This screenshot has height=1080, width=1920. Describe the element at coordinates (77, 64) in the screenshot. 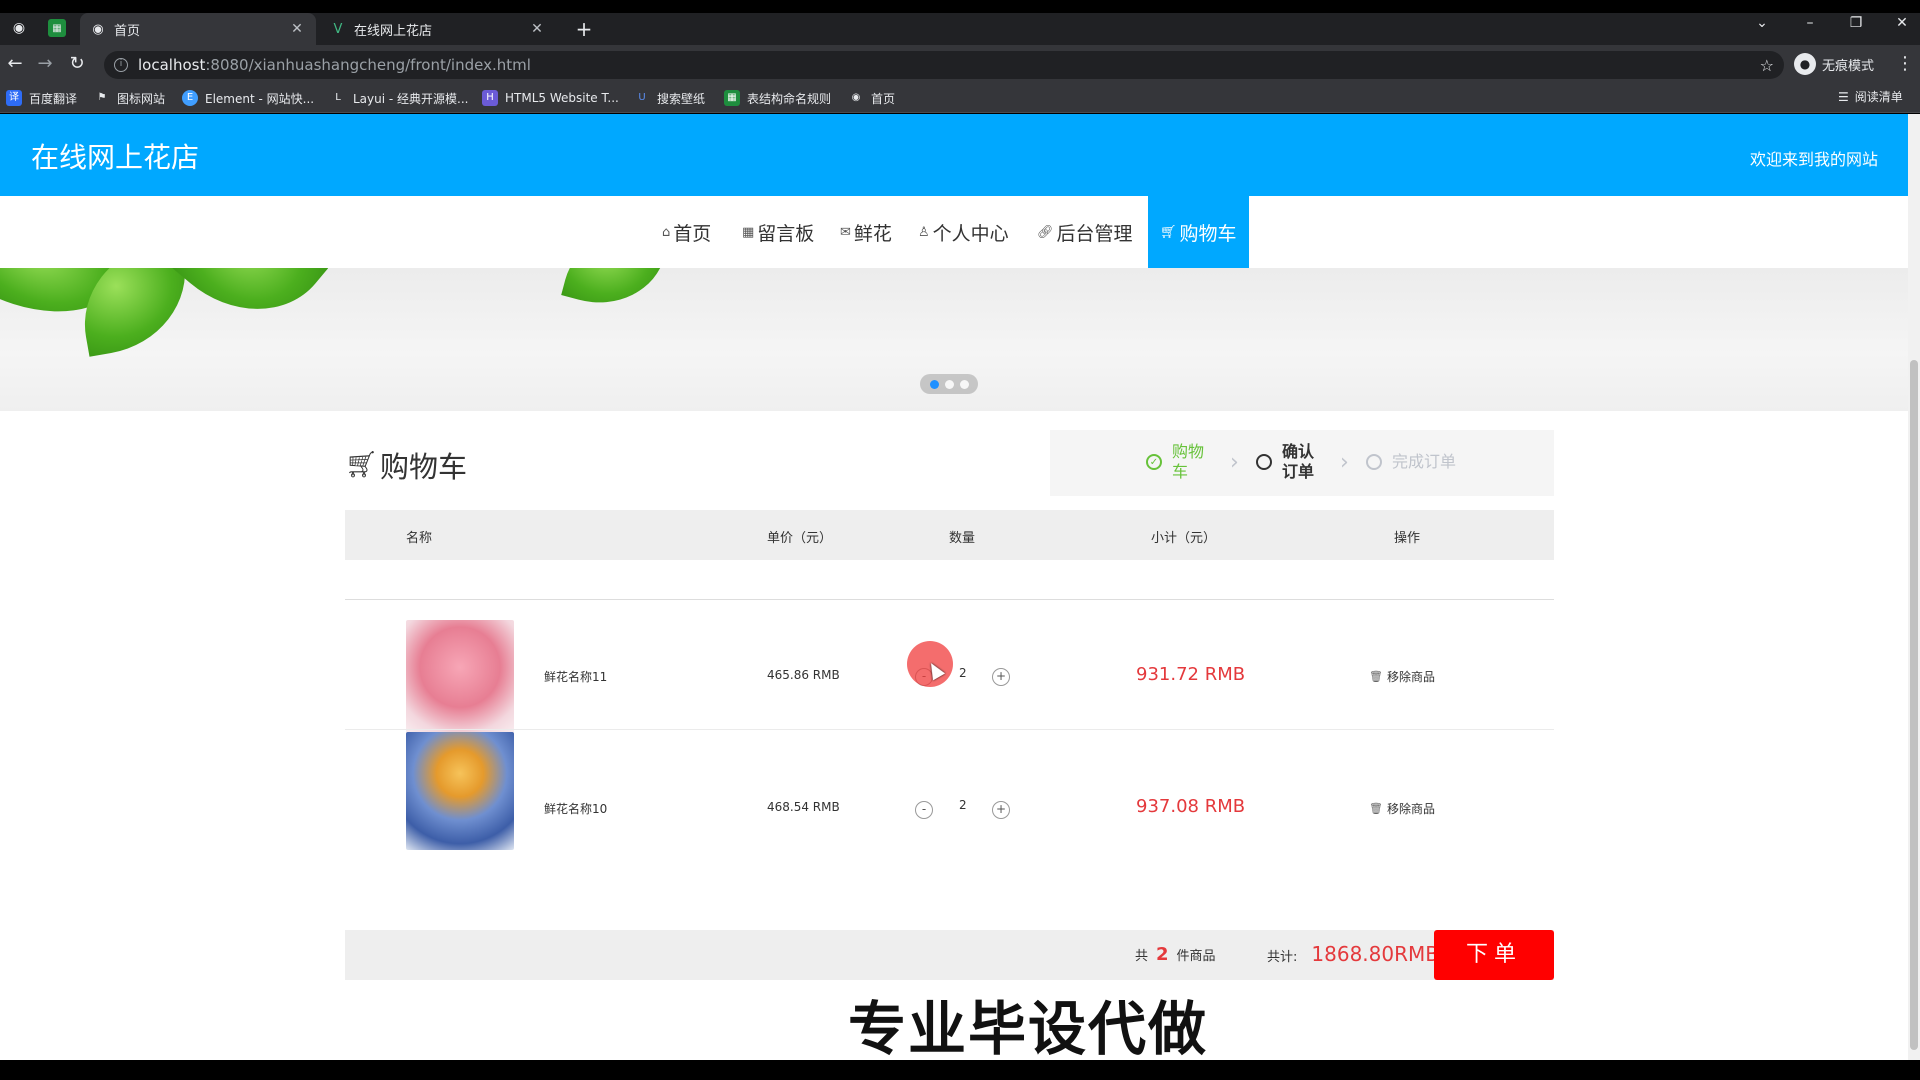

I see `reload-icon: ↻` at that location.